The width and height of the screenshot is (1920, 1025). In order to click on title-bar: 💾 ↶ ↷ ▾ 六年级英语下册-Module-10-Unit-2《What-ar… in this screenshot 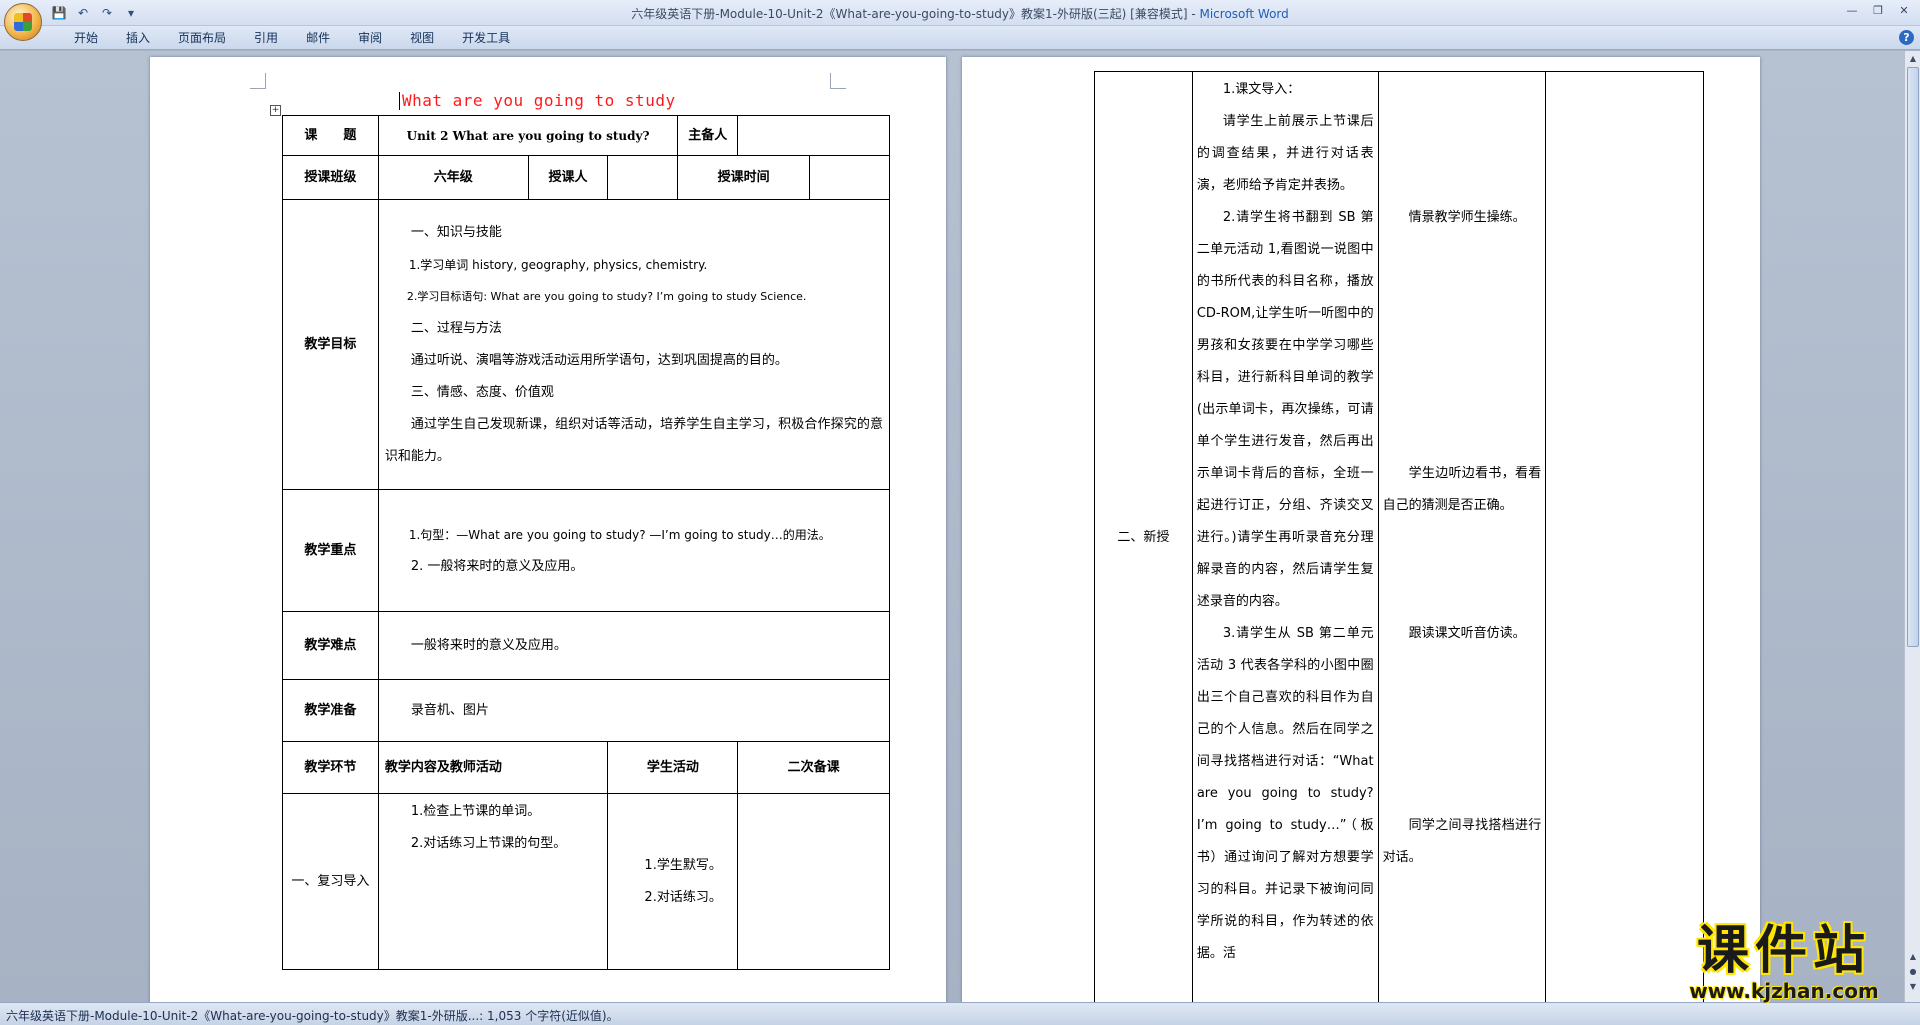, I will do `click(960, 13)`.